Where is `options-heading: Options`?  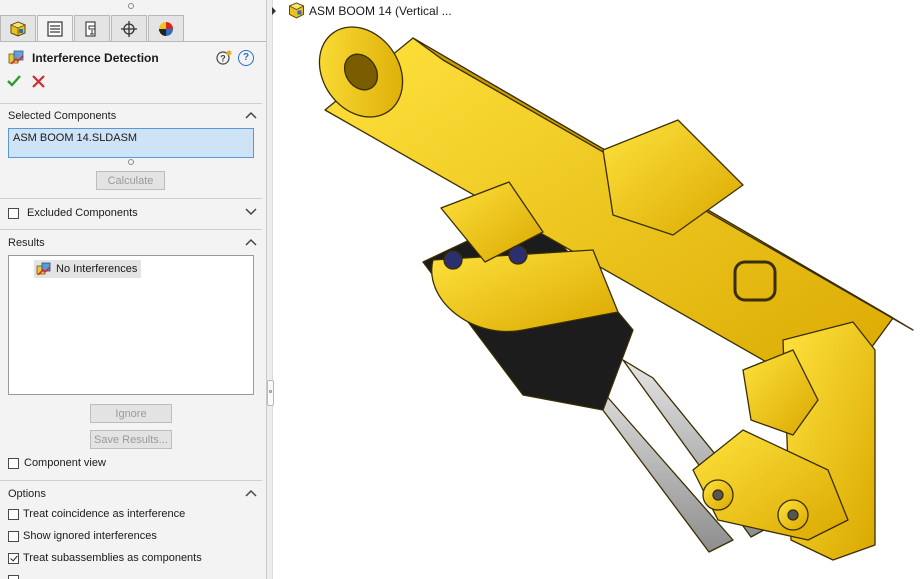
options-heading: Options is located at coordinates (27, 494).